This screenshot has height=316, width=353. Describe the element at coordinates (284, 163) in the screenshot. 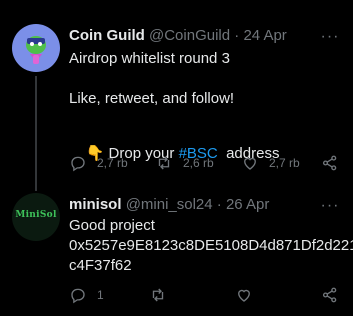

I see `like-count: 2,7 rb` at that location.